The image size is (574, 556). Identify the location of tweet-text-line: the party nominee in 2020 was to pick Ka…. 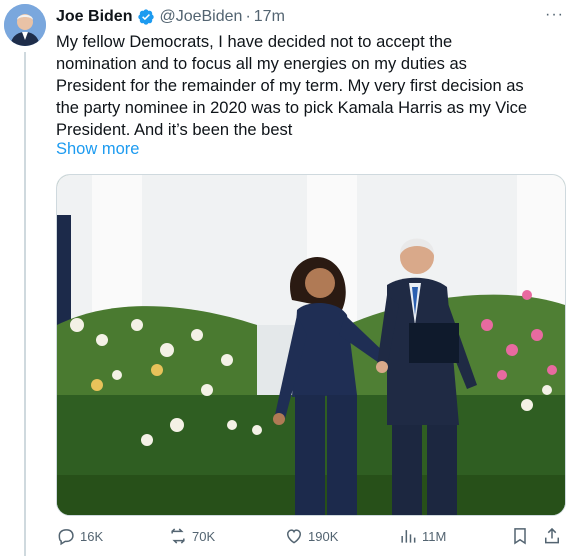
(292, 108).